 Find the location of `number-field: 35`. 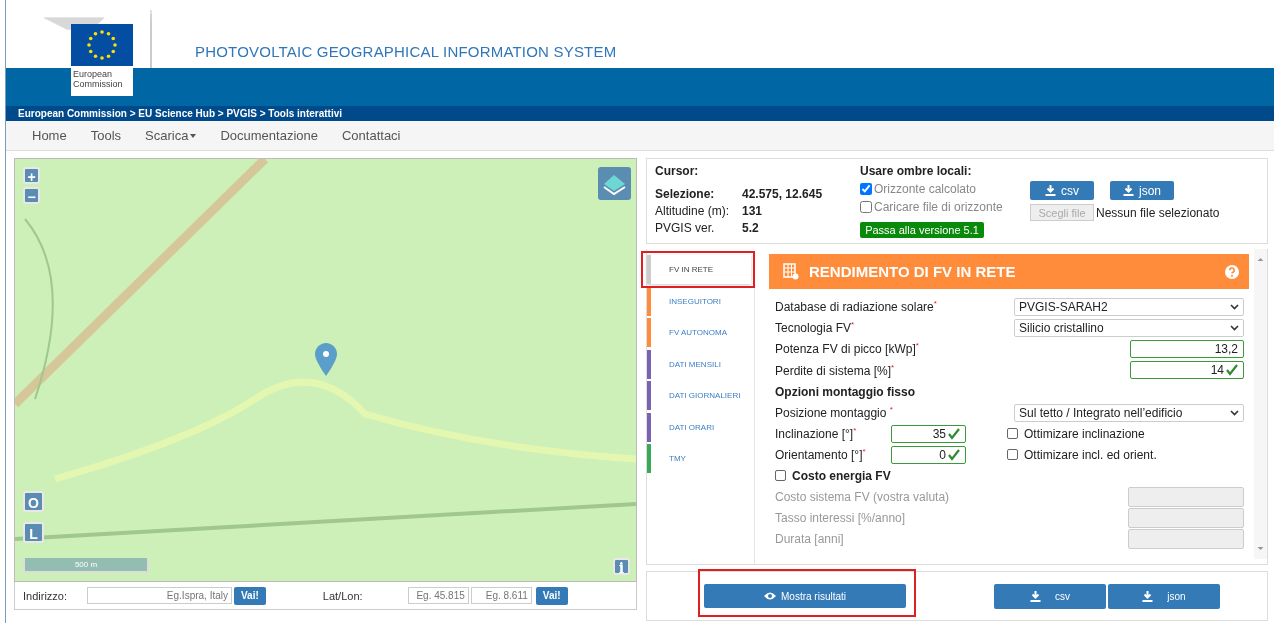

number-field: 35 is located at coordinates (928, 433).